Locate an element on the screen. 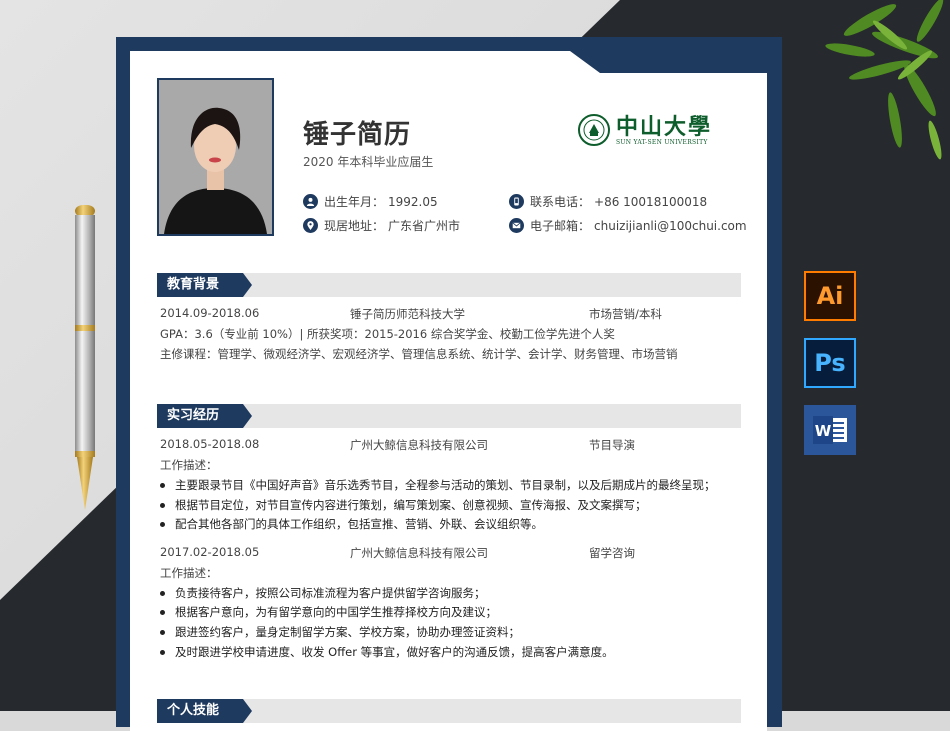 The image size is (950, 731). list-item: 配合其他各部门的具体工作组织，包括宣推、营销、外联、会议组织等。 is located at coordinates (351, 524).